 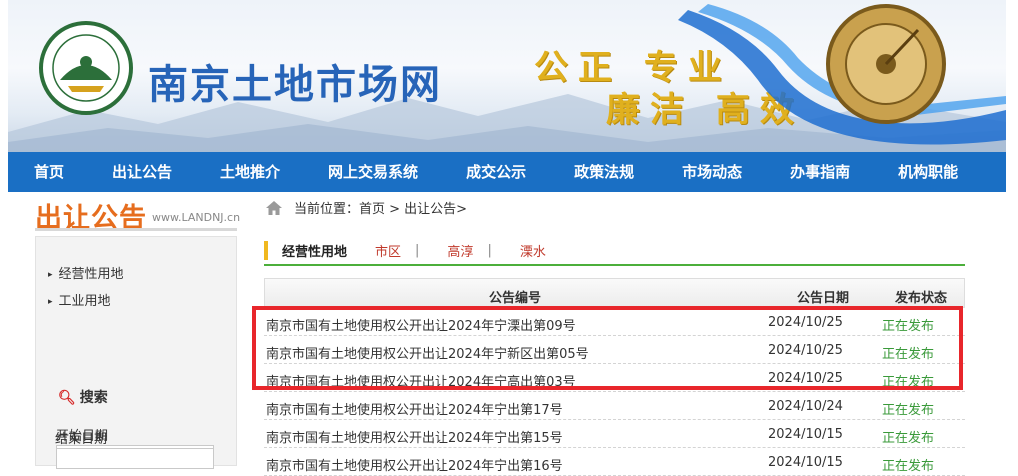 I want to click on tab-city: 市区, so click(x=388, y=250).